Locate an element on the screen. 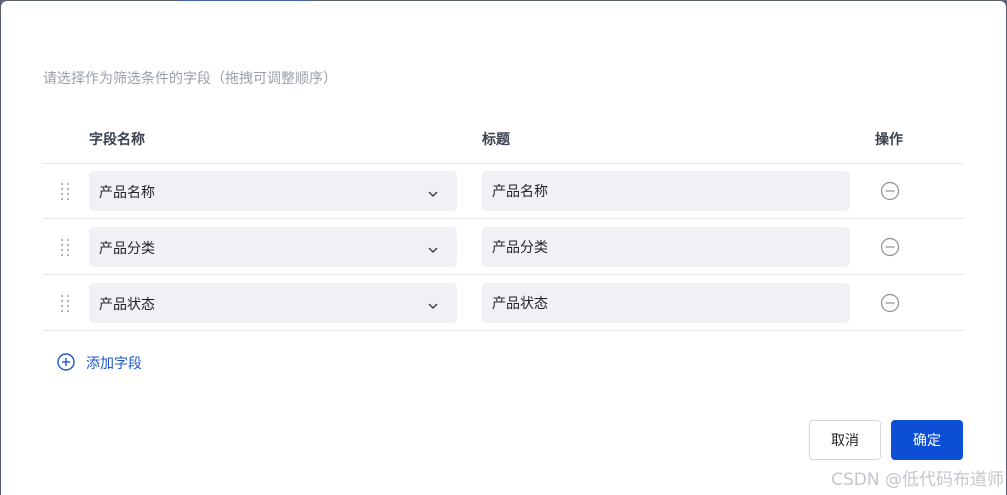 The width and height of the screenshot is (1007, 495). column-header-field-name: 字段名称 is located at coordinates (117, 140).